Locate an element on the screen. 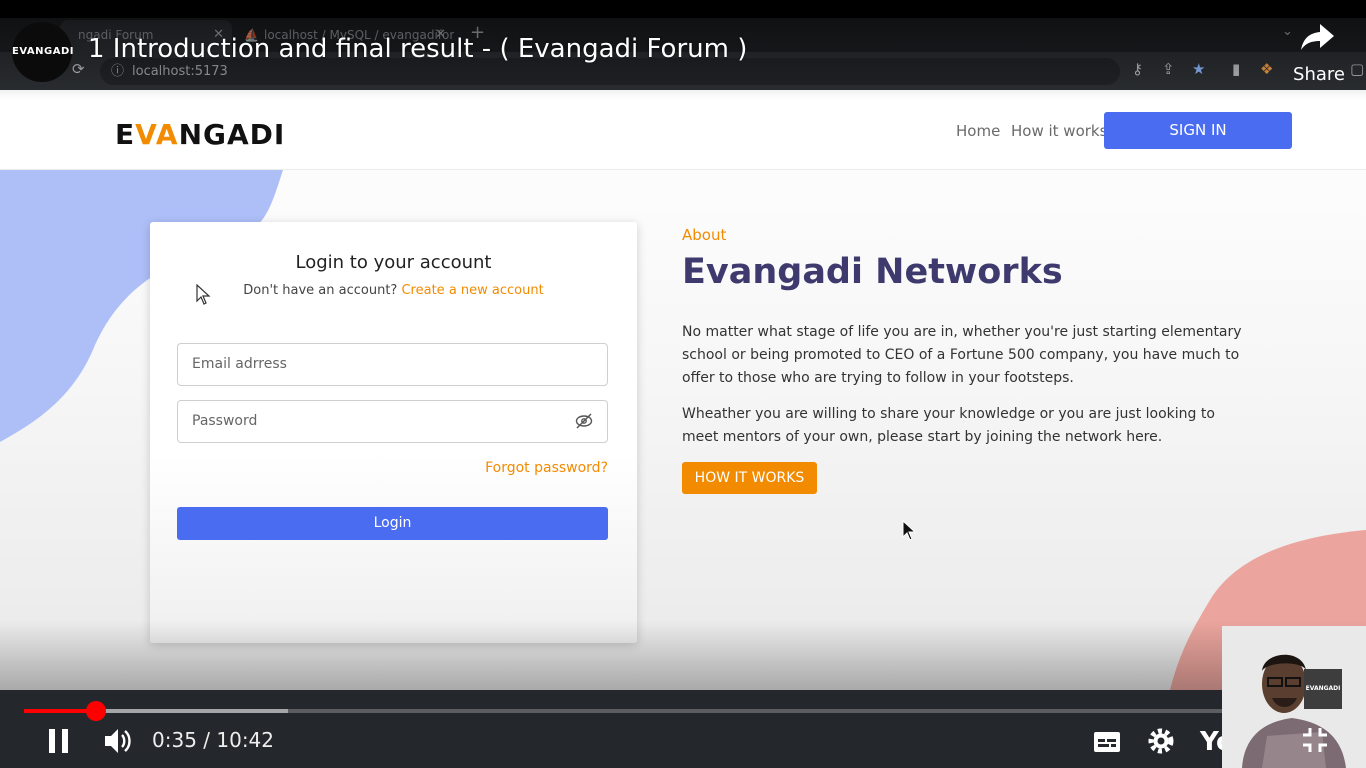 This screenshot has height=768, width=1366. key-icon: ⚷ is located at coordinates (1137, 69).